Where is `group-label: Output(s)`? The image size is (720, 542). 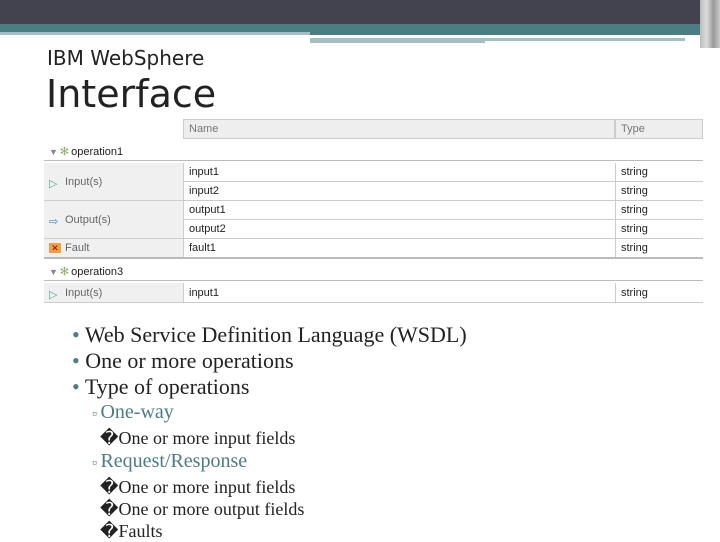
group-label: Output(s) is located at coordinates (88, 219).